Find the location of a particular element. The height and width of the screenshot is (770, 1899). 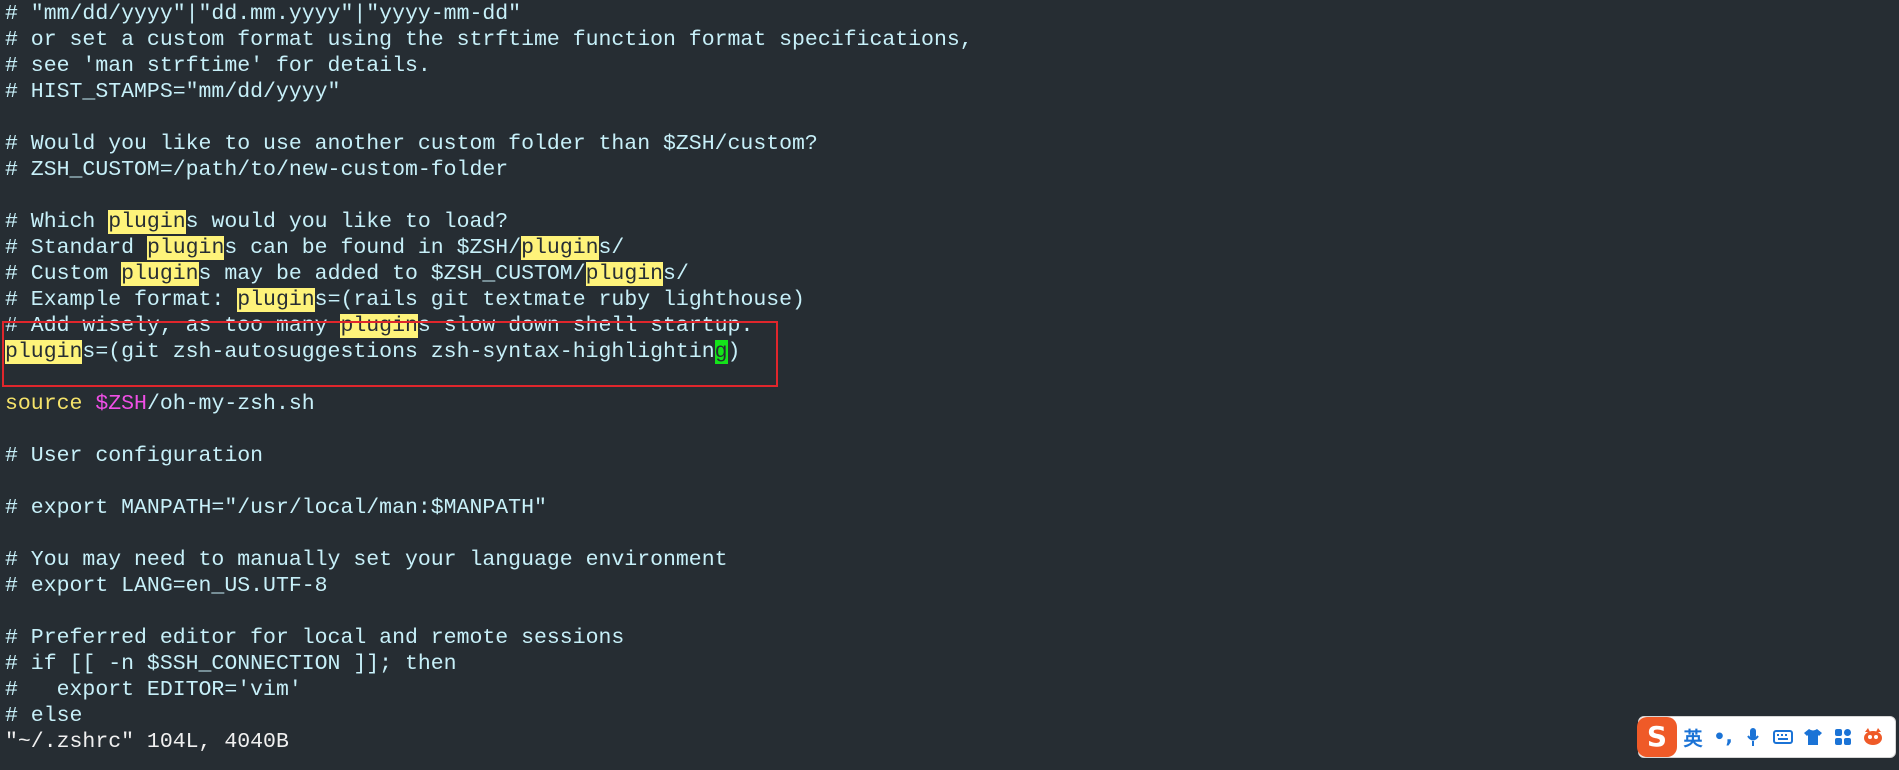

line-text: # HIST_STAMPS="mm/dd/yyyy" is located at coordinates (173, 92).